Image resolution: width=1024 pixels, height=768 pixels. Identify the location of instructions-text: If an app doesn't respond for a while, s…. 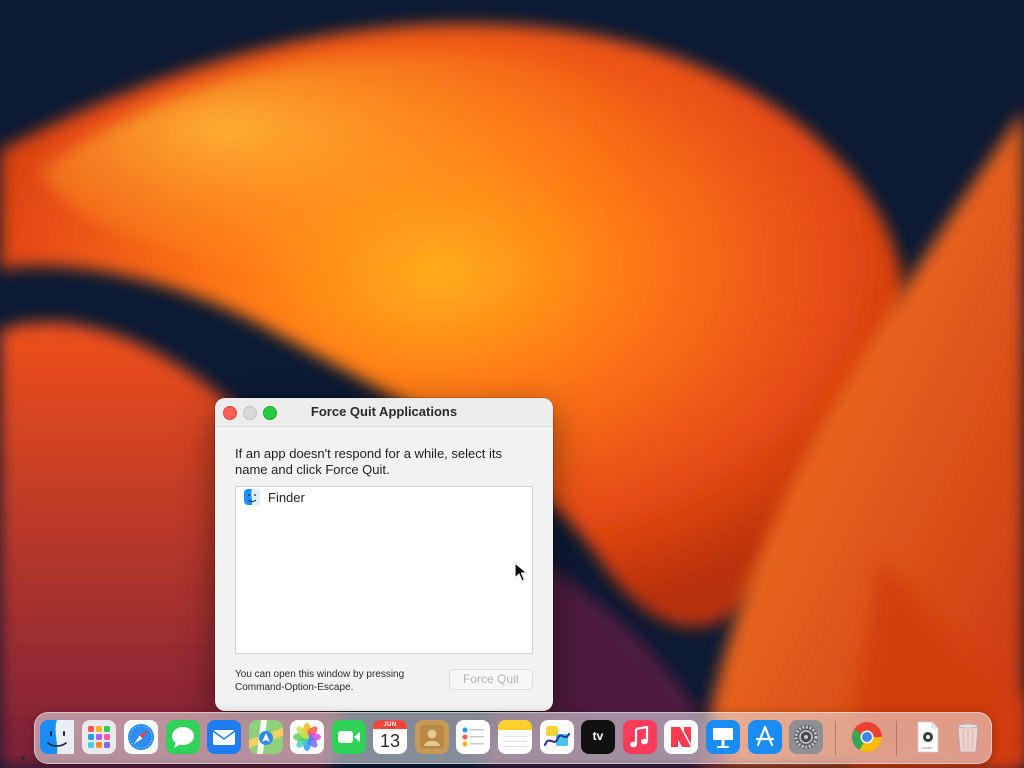
(368, 461).